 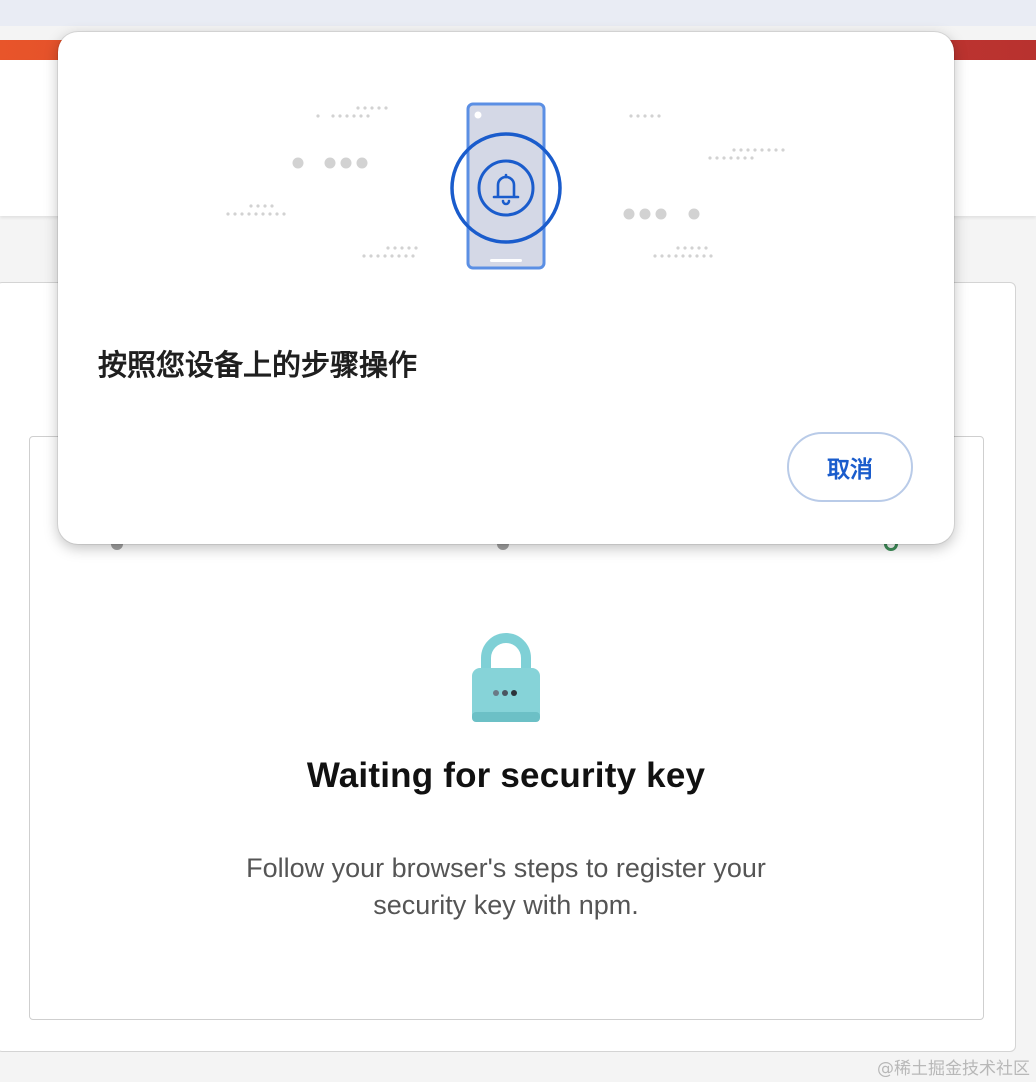 What do you see at coordinates (505, 186) in the screenshot?
I see `phone-bell-illustration` at bounding box center [505, 186].